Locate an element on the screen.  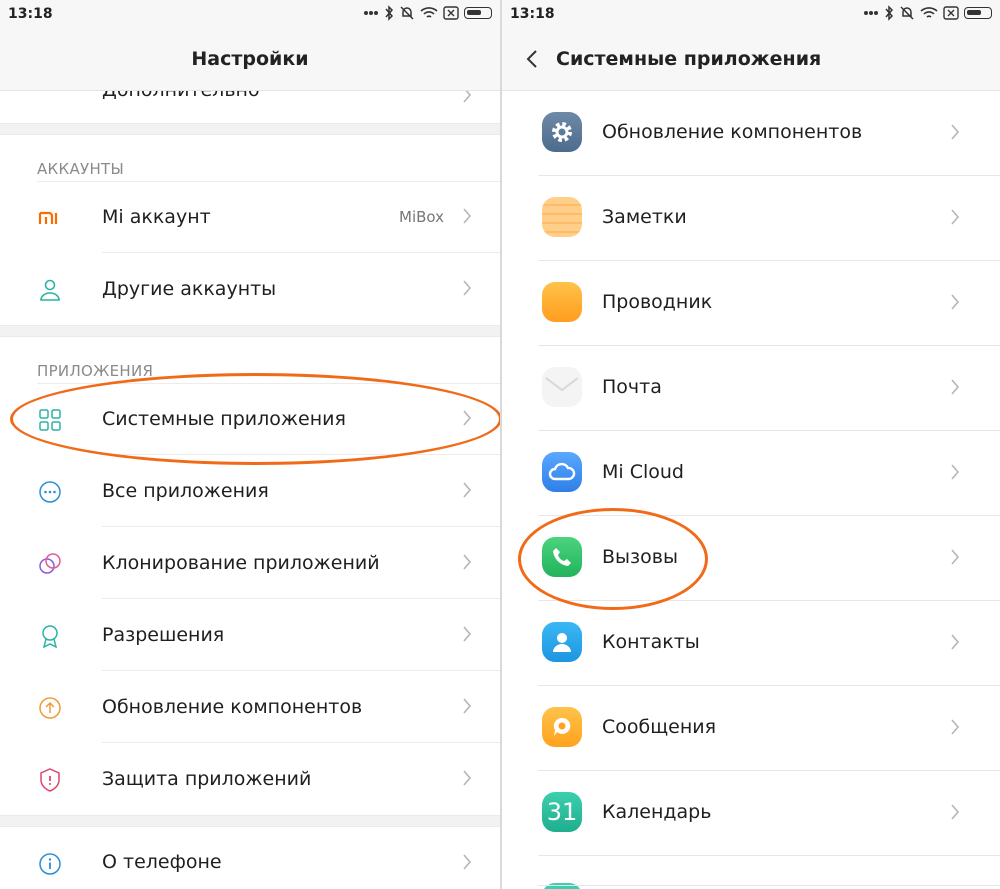
mail-app: Почта is located at coordinates (751, 388).